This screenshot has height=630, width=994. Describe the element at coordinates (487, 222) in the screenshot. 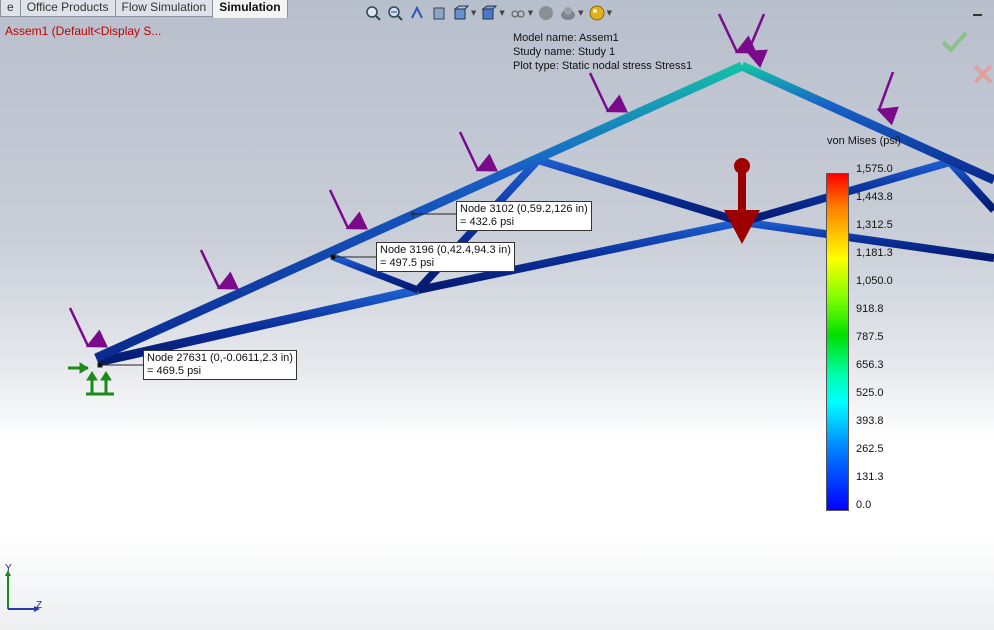

I see `probe-value-text: = 432.6 psi` at that location.